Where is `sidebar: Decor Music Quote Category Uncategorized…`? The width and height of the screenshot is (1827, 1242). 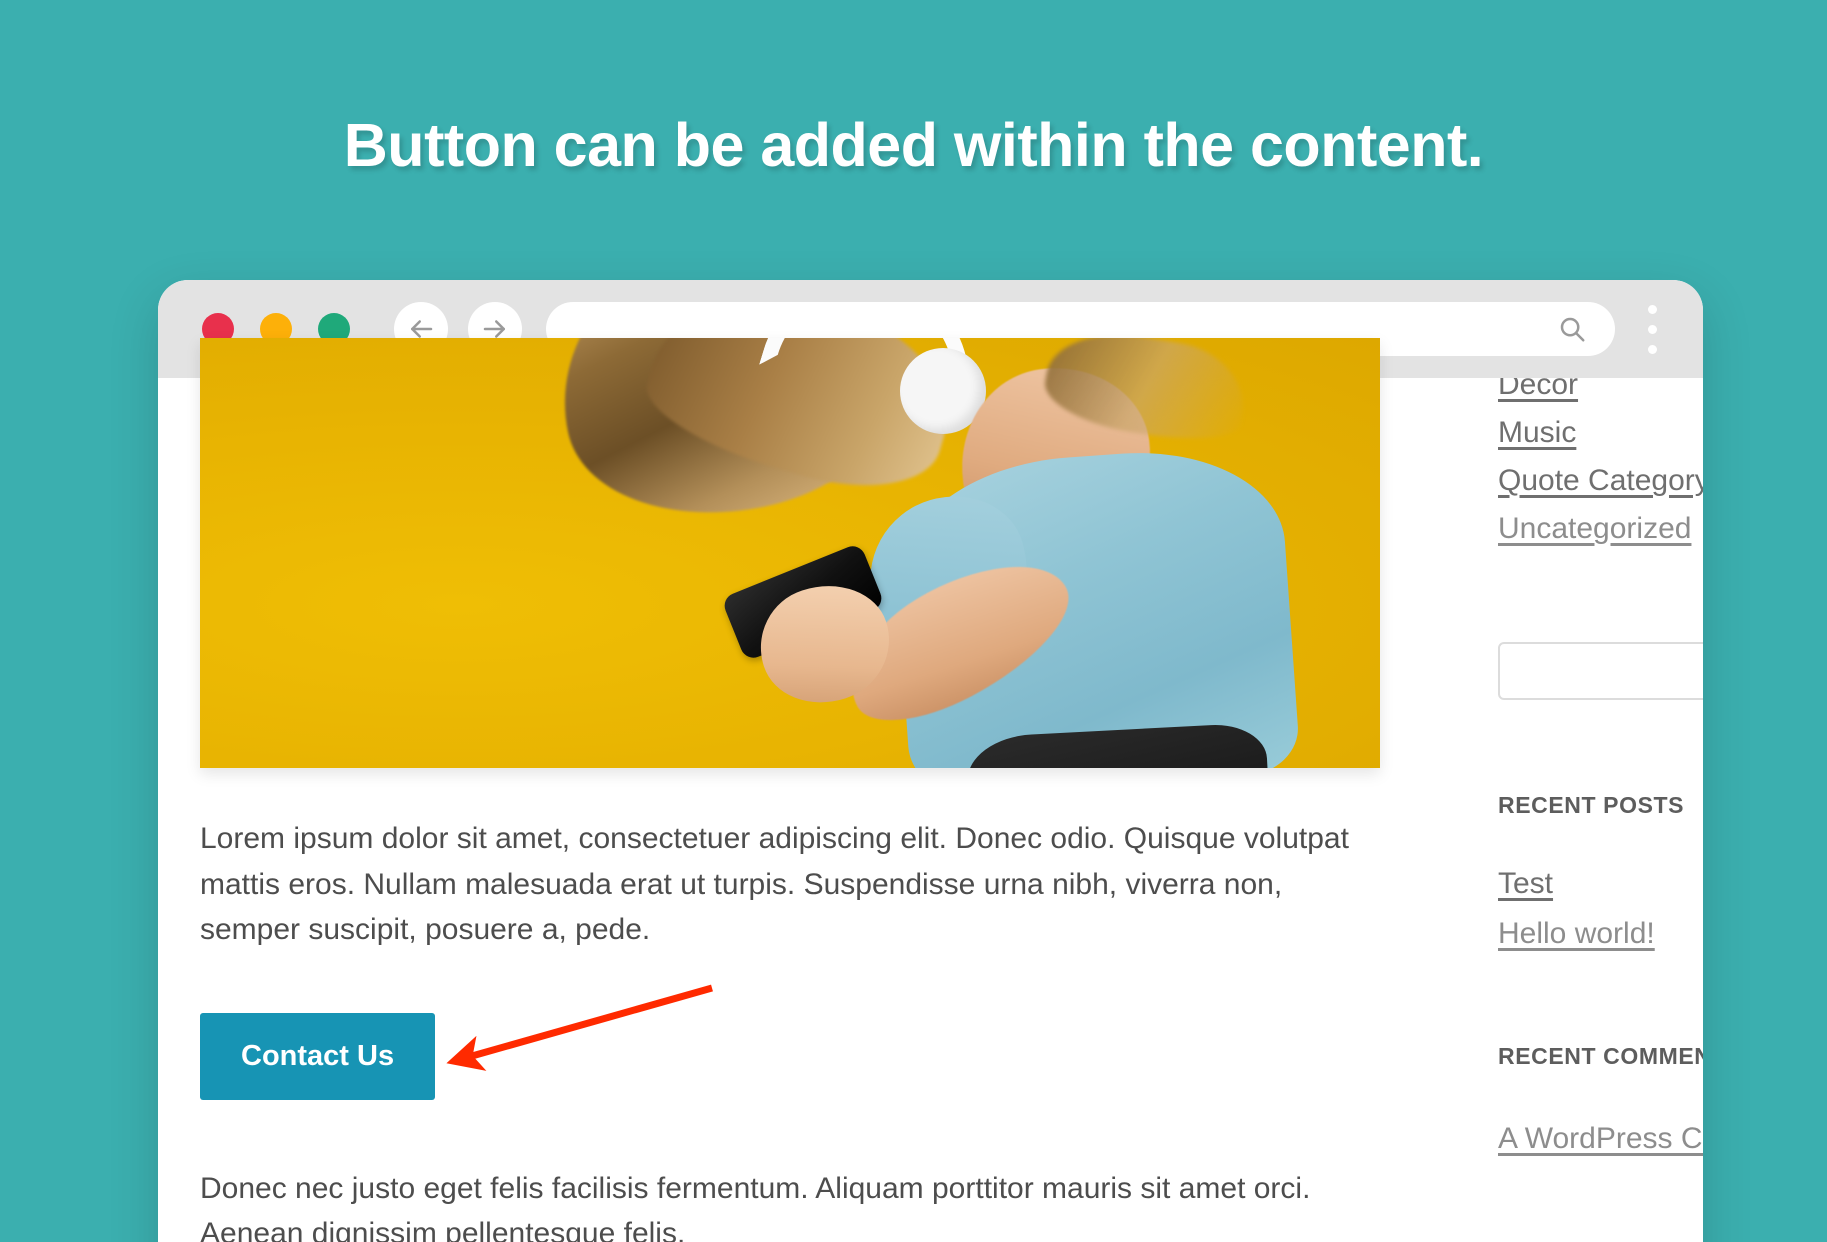 sidebar: Decor Music Quote Category Uncategorized… is located at coordinates (1541, 810).